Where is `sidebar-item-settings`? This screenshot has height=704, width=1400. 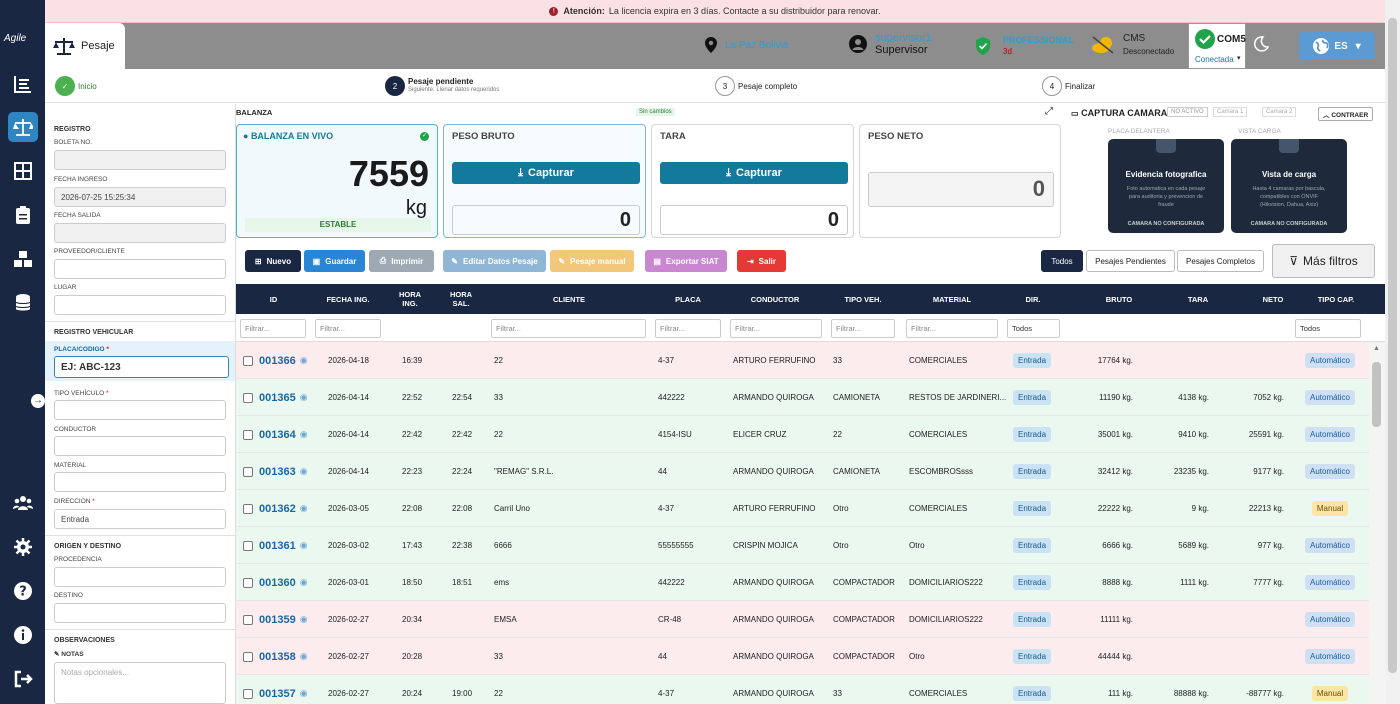 sidebar-item-settings is located at coordinates (23, 547).